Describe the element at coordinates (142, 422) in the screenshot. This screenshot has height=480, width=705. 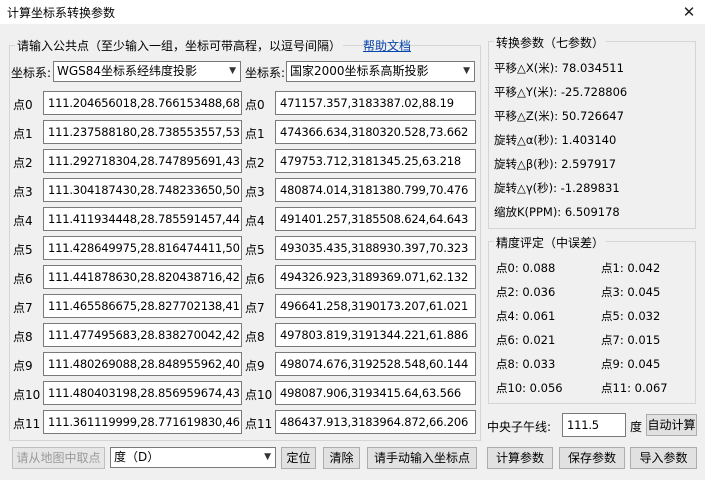
I see `source-point-input: 111.361119999,28.771619830,46.418` at that location.